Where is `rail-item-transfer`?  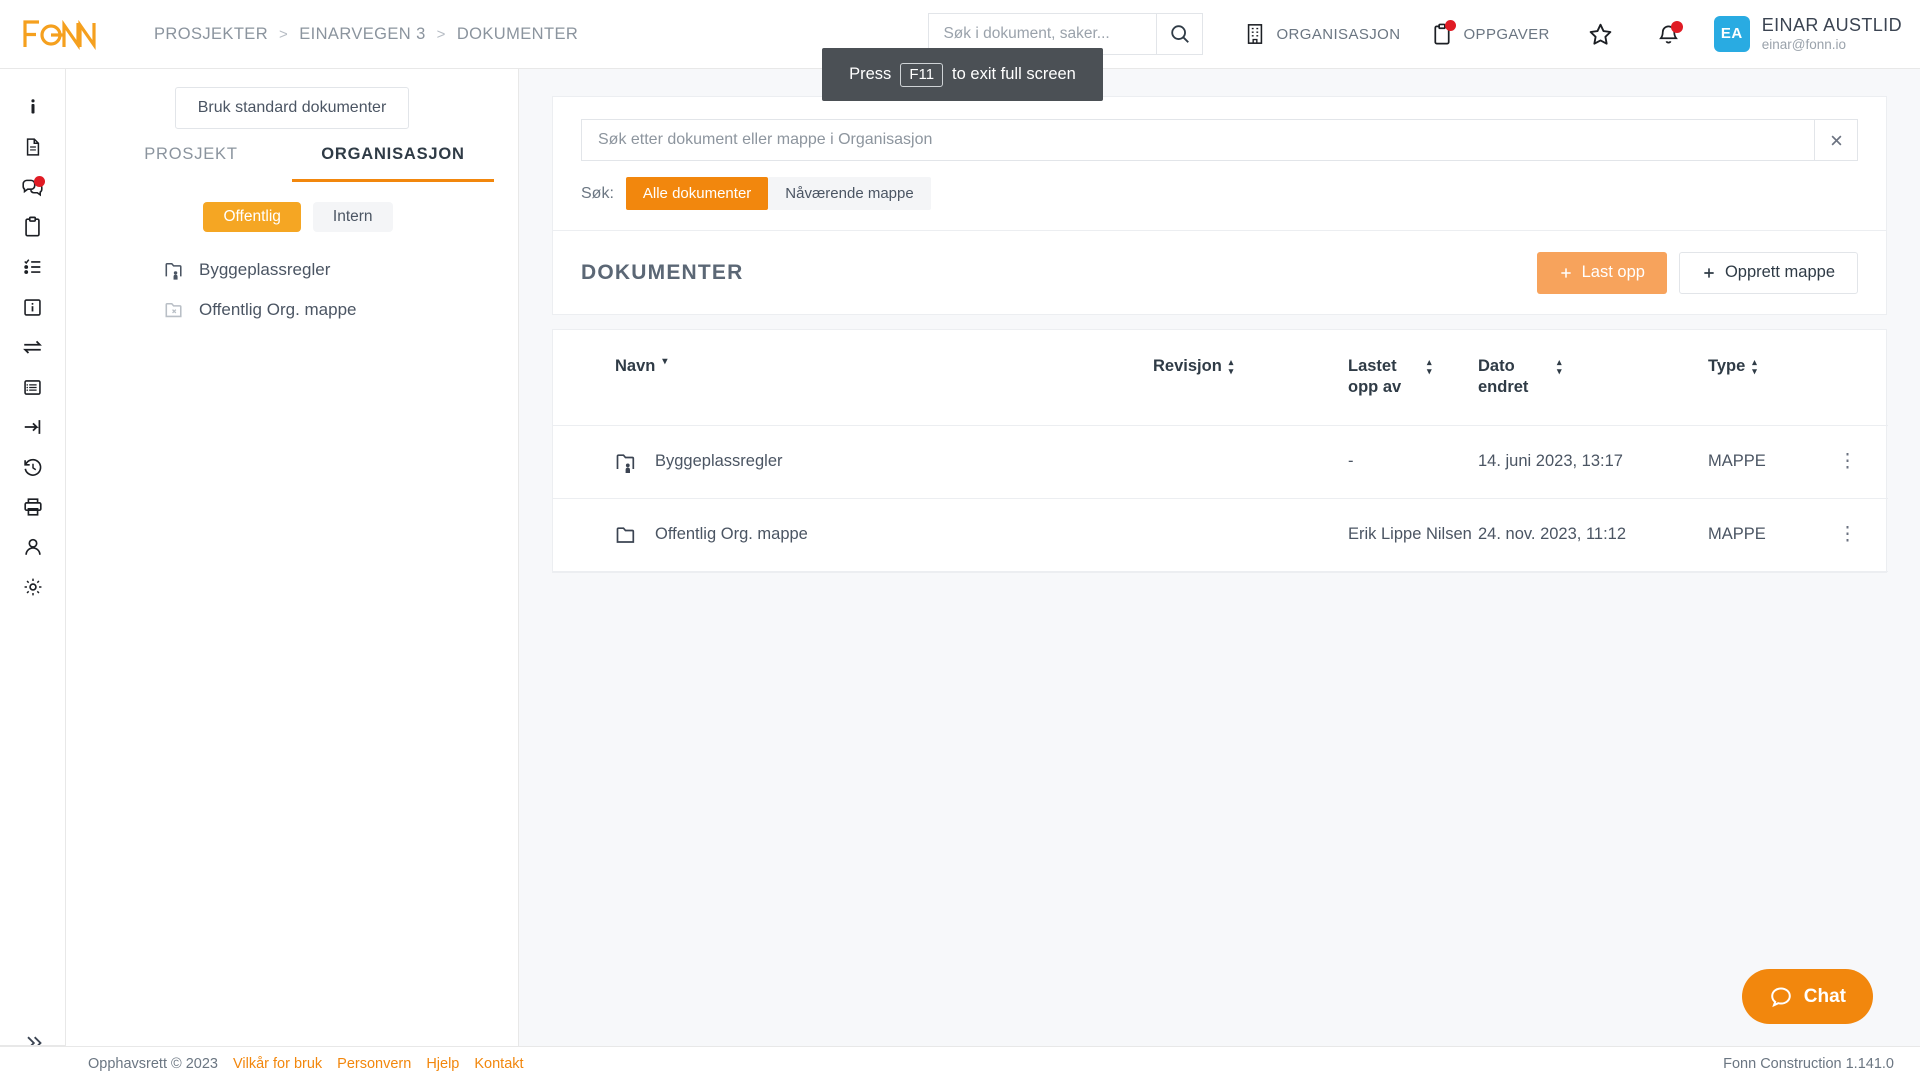 rail-item-transfer is located at coordinates (33, 347).